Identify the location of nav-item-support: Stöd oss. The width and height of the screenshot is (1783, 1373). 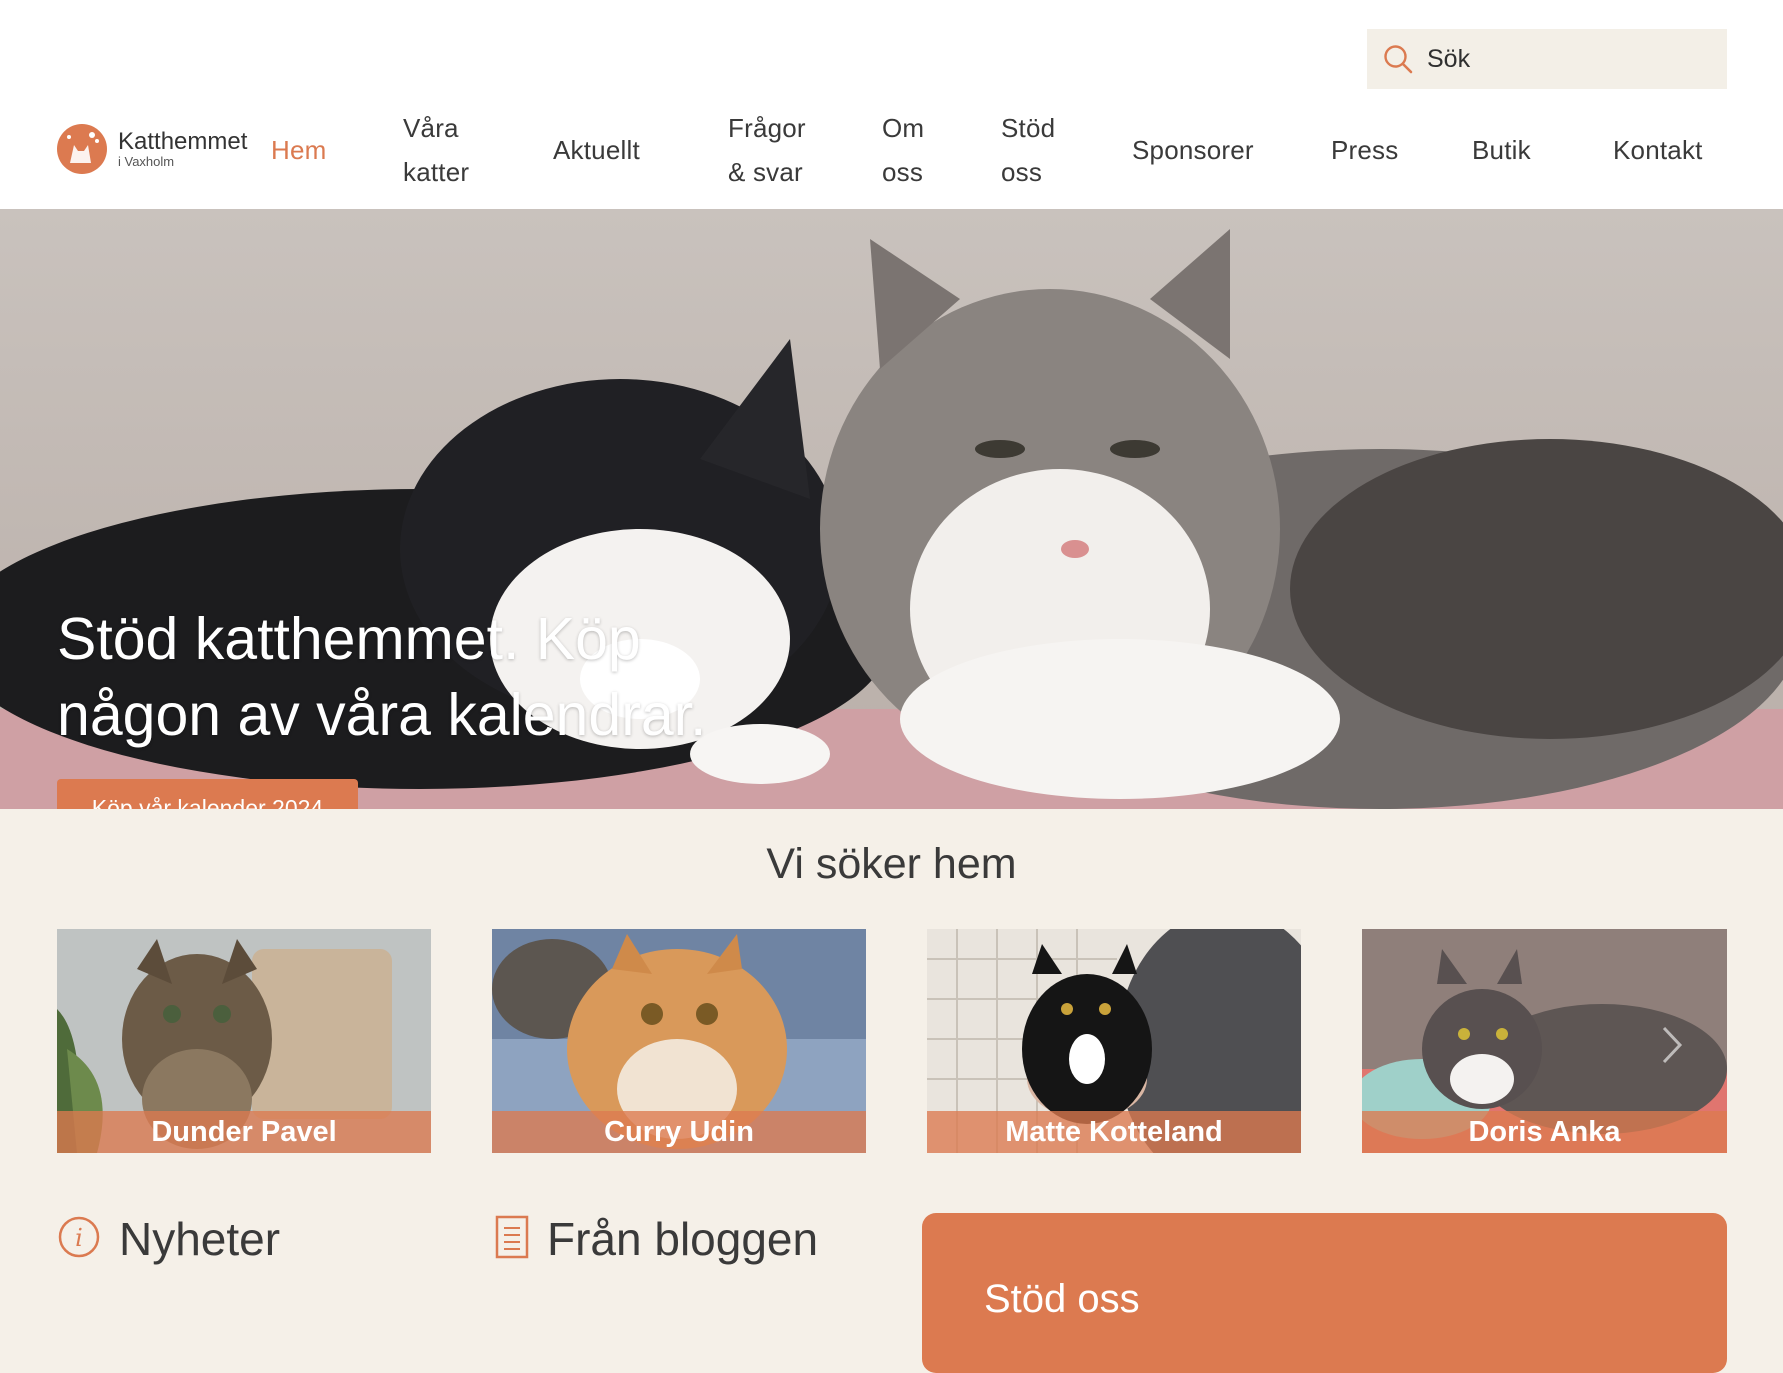
(1028, 150).